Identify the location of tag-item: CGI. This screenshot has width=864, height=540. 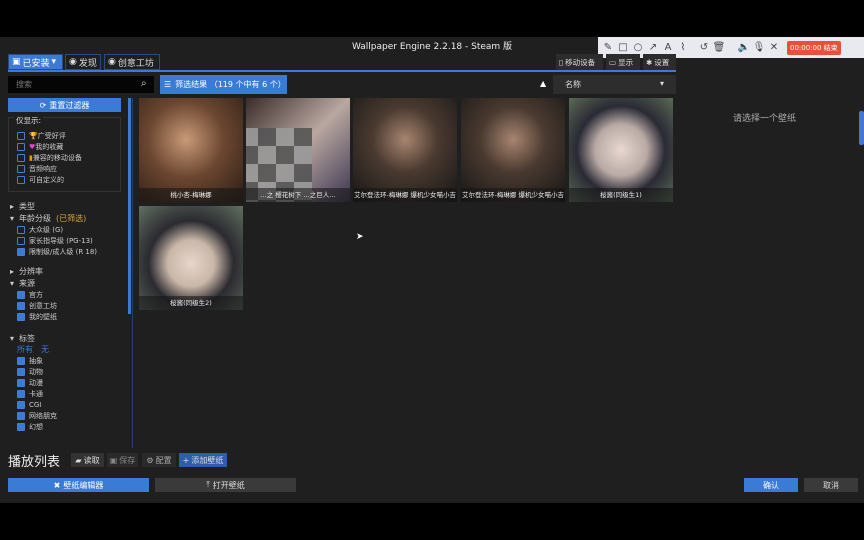
(71, 404).